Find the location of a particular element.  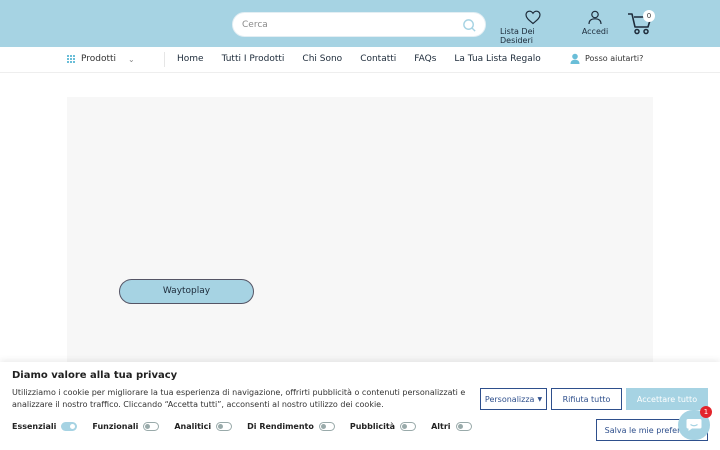

toggle-functional: Funzionali is located at coordinates (126, 426).